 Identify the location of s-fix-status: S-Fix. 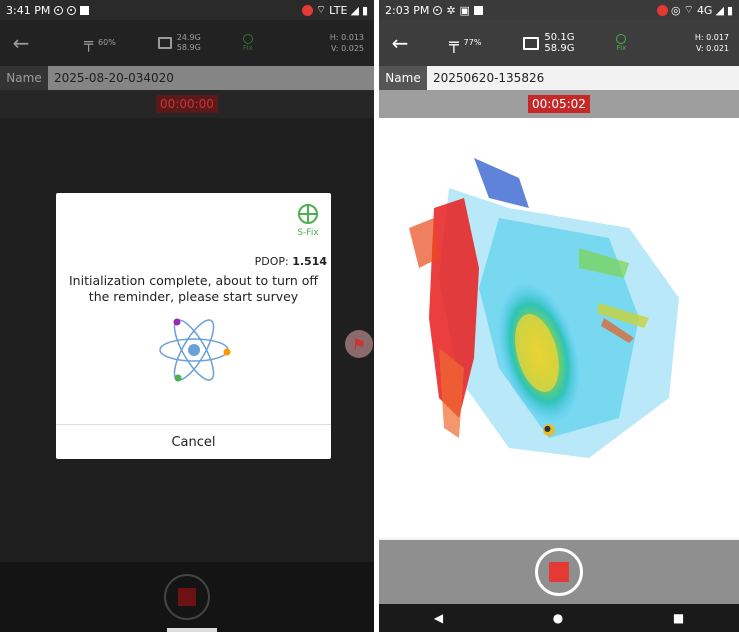
(308, 220).